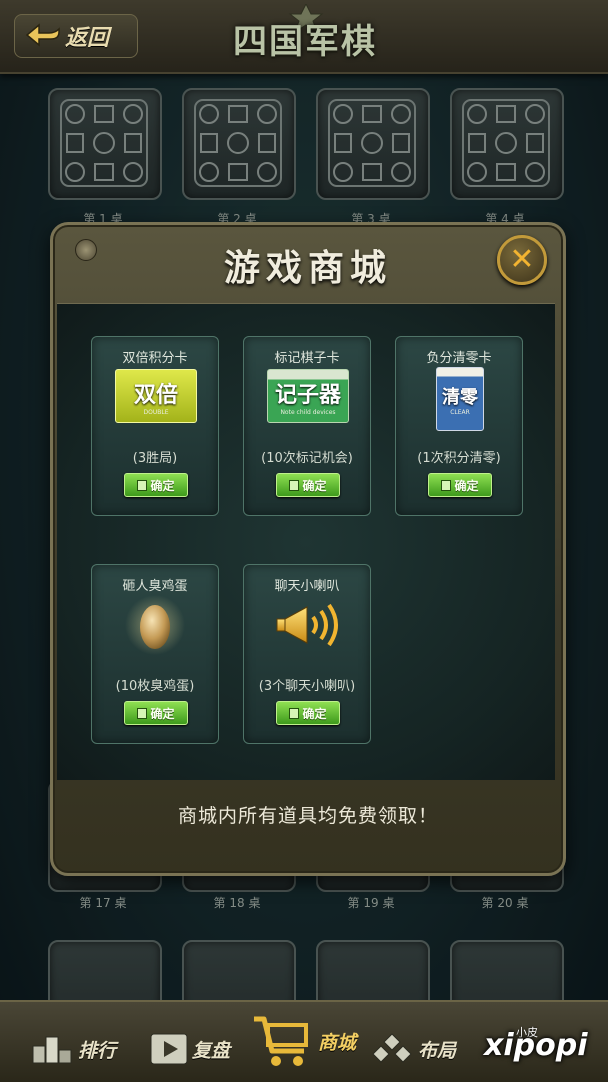  Describe the element at coordinates (392, 1048) in the screenshot. I see `layout-diamonds-icon` at that location.